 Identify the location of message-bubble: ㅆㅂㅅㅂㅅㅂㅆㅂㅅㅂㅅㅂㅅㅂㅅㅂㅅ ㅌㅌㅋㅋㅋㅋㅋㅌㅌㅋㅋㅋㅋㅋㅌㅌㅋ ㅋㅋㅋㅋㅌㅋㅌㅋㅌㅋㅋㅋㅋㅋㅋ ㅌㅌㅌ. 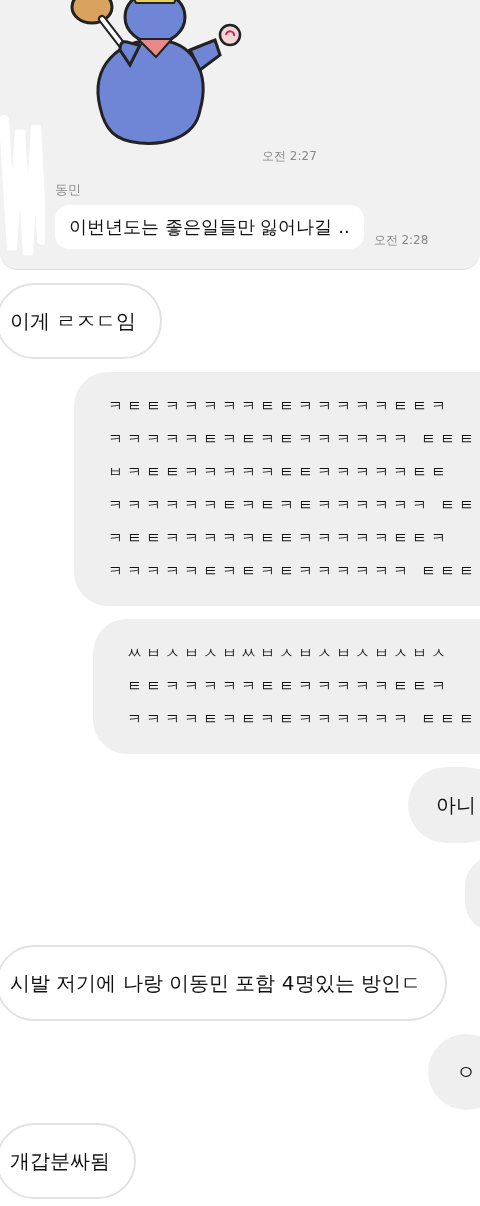
(286, 686).